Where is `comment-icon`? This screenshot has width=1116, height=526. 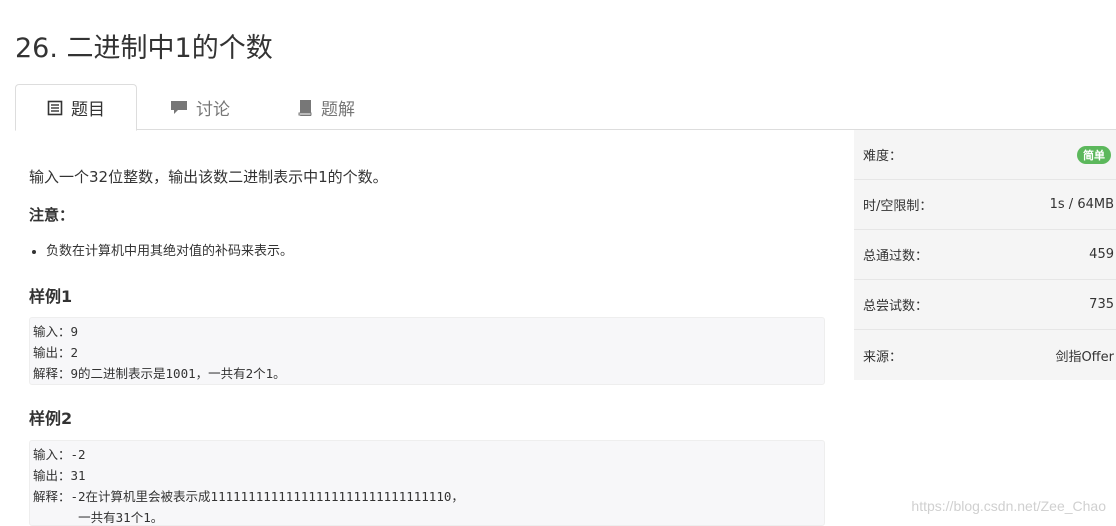
comment-icon is located at coordinates (179, 107).